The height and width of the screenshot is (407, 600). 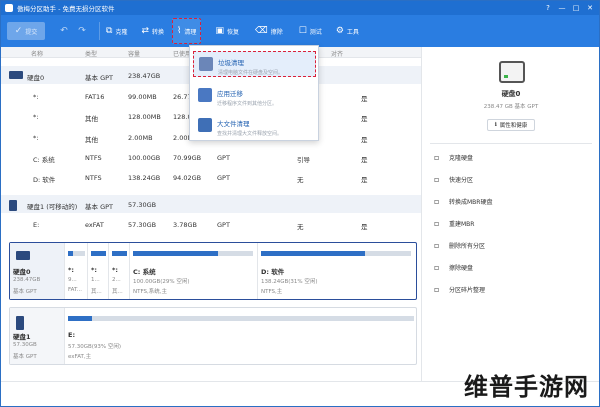 I want to click on side-op-delete-all: ▫ 删除所有分区, so click(x=459, y=245).